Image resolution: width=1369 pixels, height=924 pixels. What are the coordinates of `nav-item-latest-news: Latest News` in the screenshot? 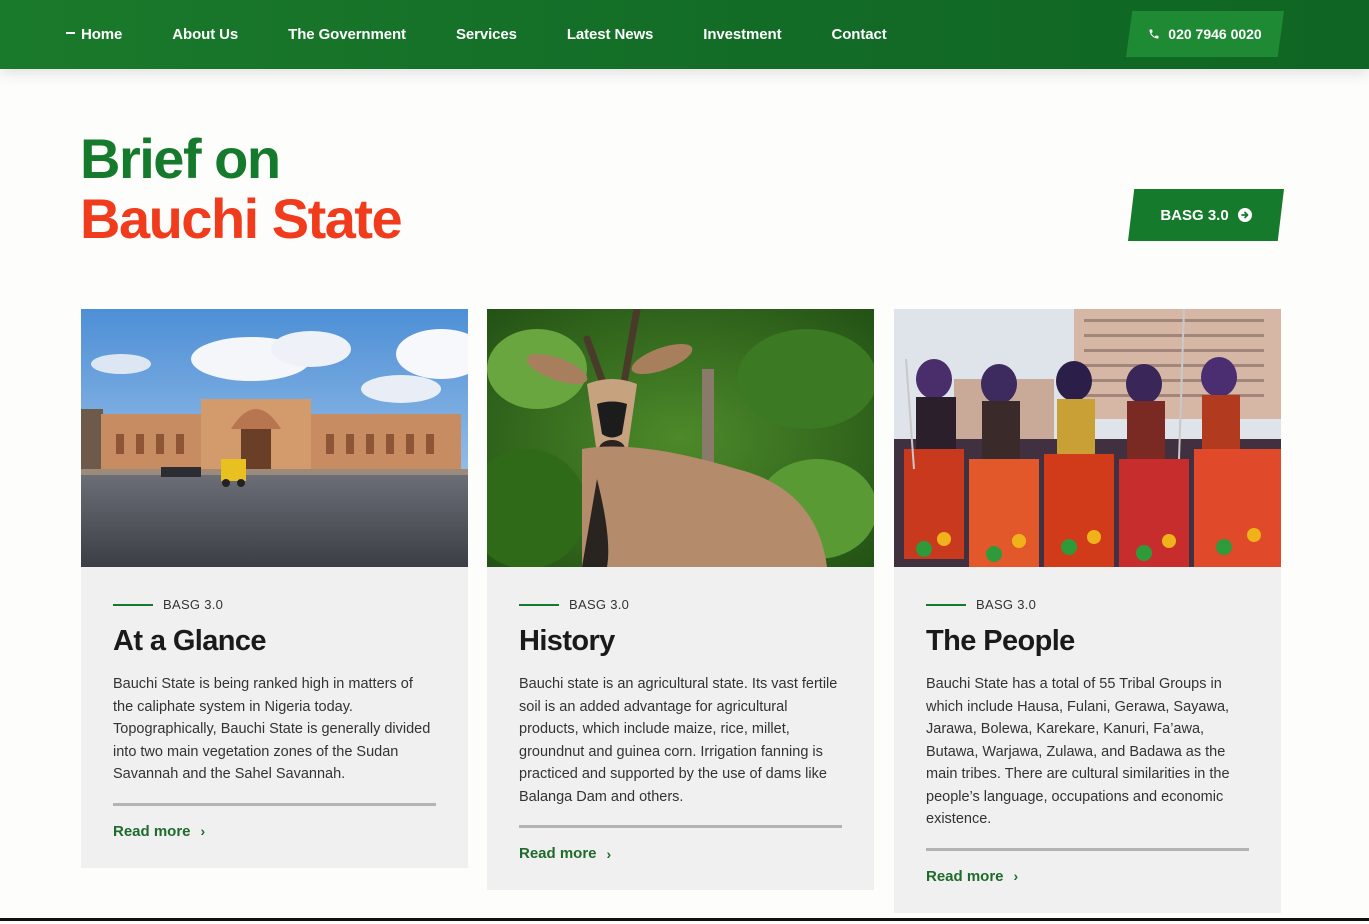 It's located at (610, 34).